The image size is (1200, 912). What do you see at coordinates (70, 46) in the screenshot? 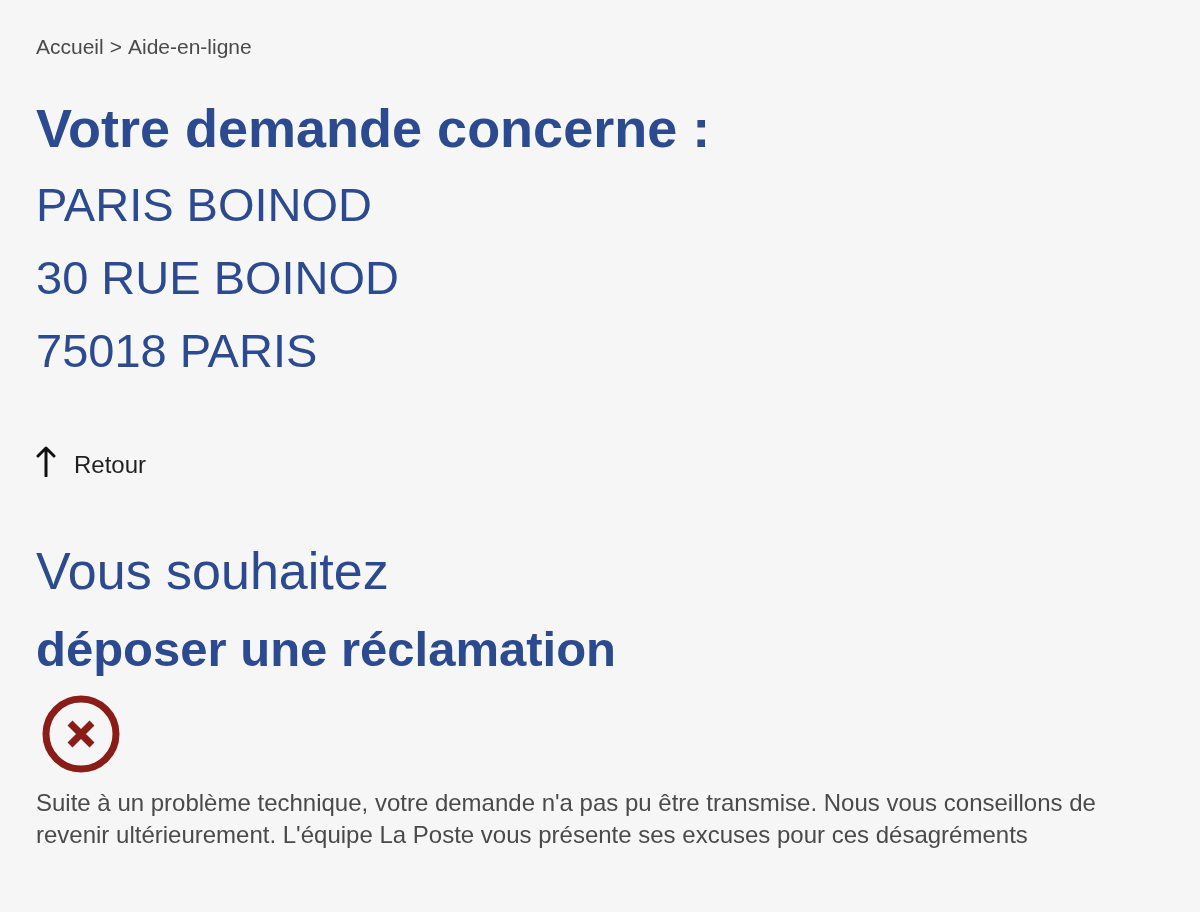
I see `breadcrumb-link: Accueil` at bounding box center [70, 46].